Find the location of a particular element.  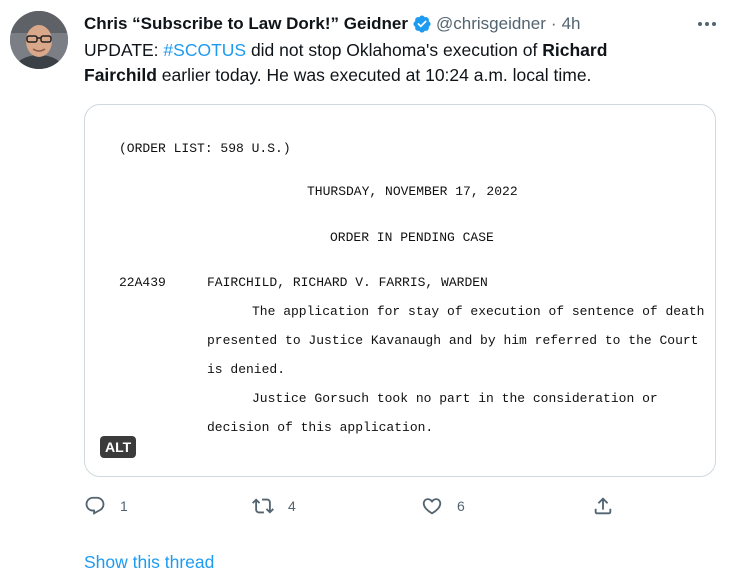

retweet-button: 4 is located at coordinates (274, 506).